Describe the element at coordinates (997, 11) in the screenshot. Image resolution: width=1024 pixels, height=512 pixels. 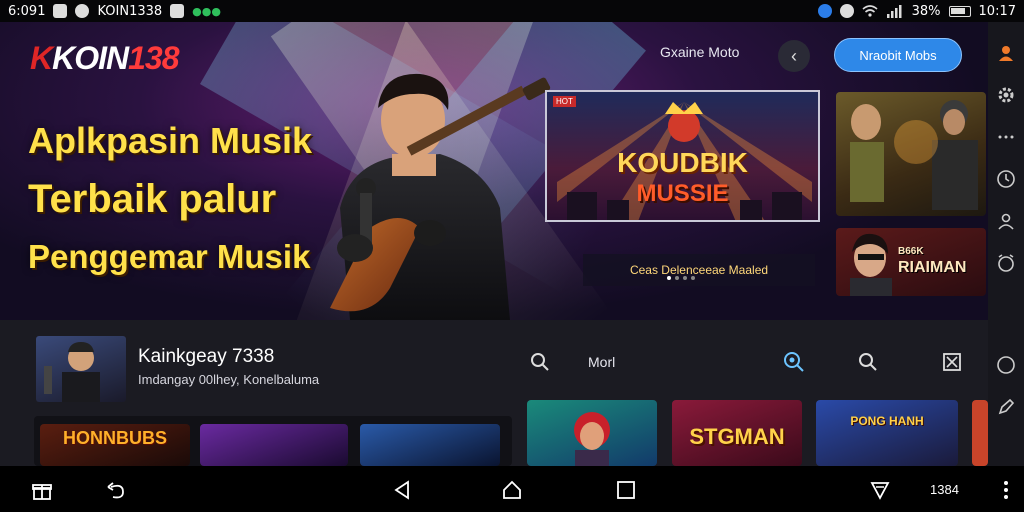
I see `status-time-right: 10:17` at that location.